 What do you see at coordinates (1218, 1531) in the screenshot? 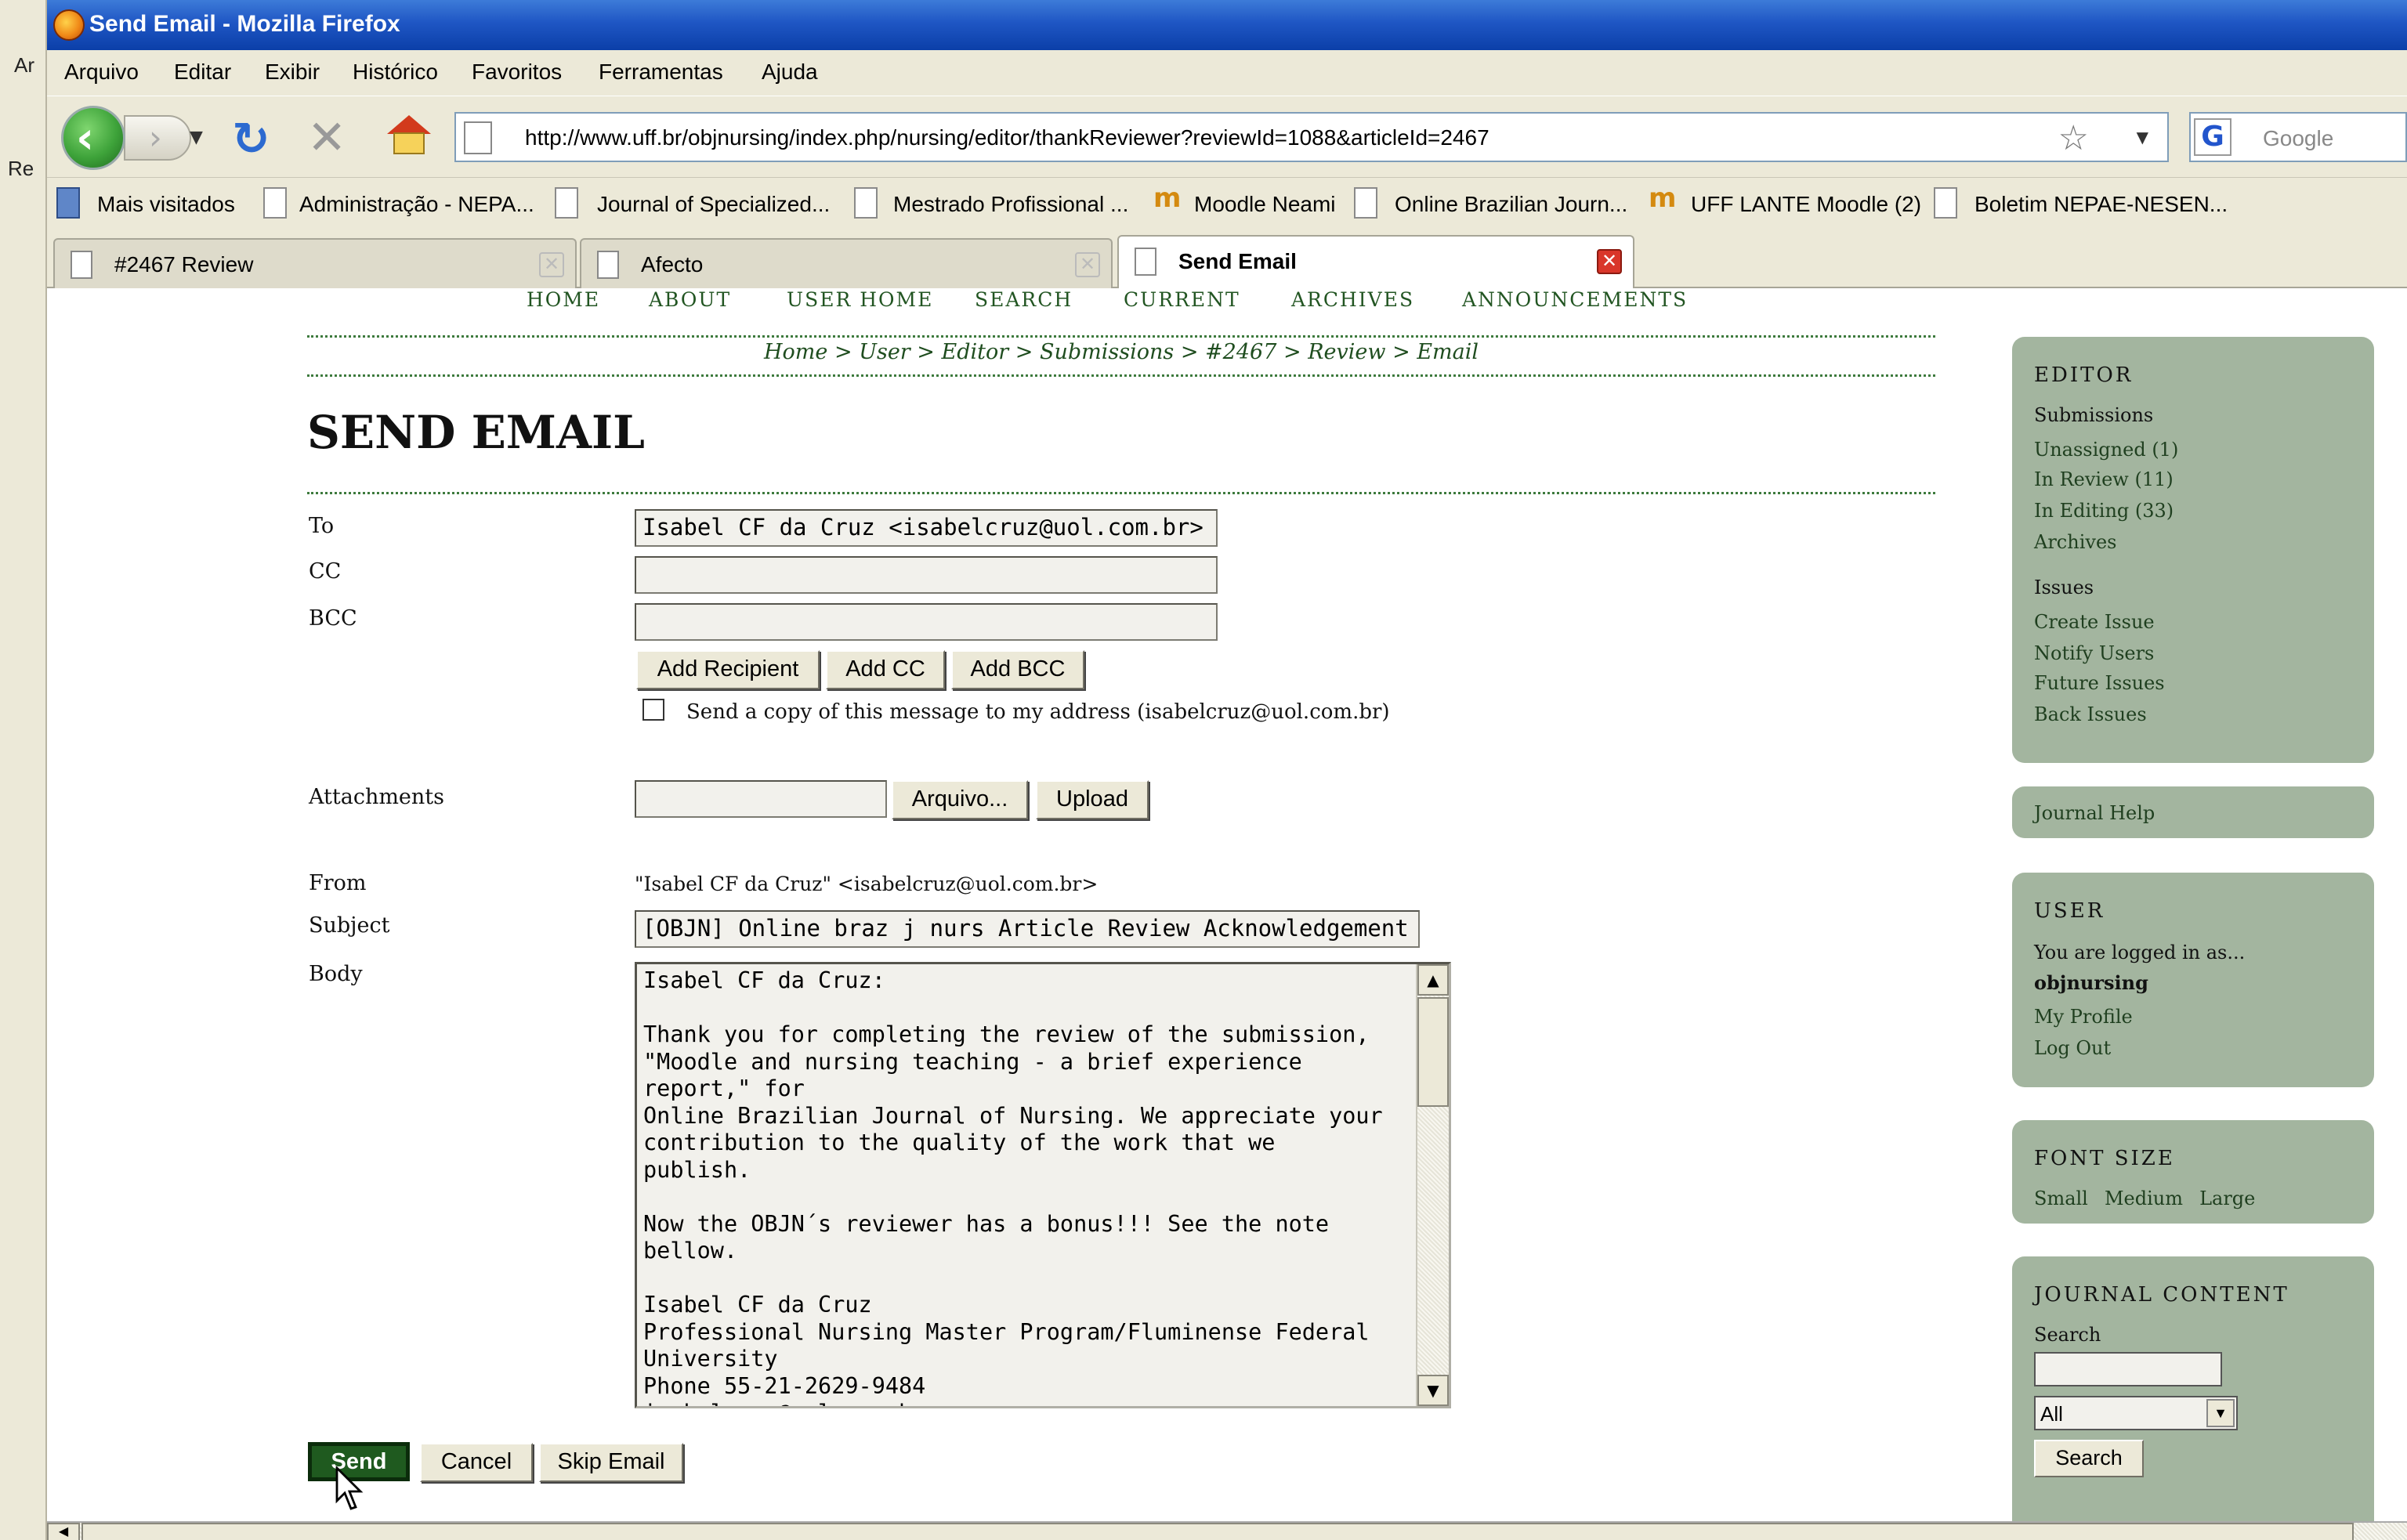
I see `horizontal-scroll-thumb` at bounding box center [1218, 1531].